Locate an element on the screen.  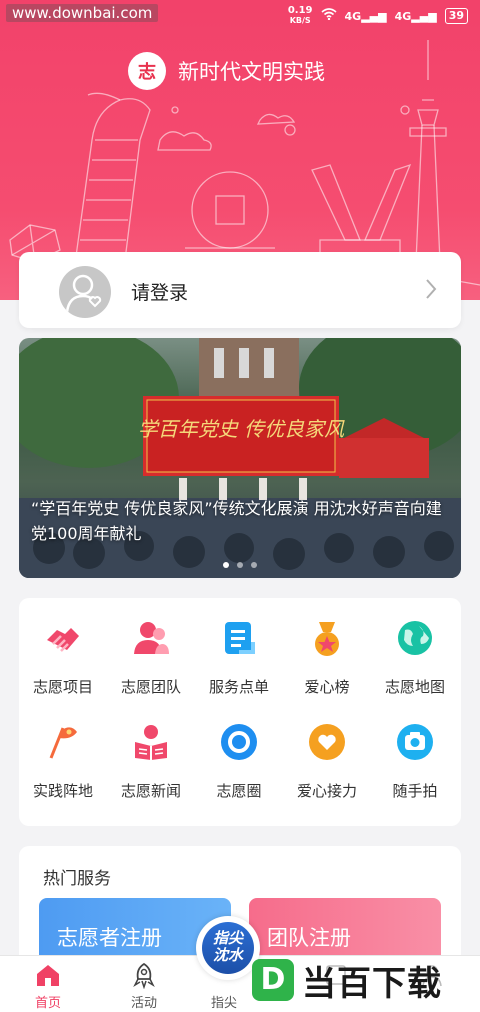
network-speed: 0.19 KB/S is located at coordinates (300, 15).